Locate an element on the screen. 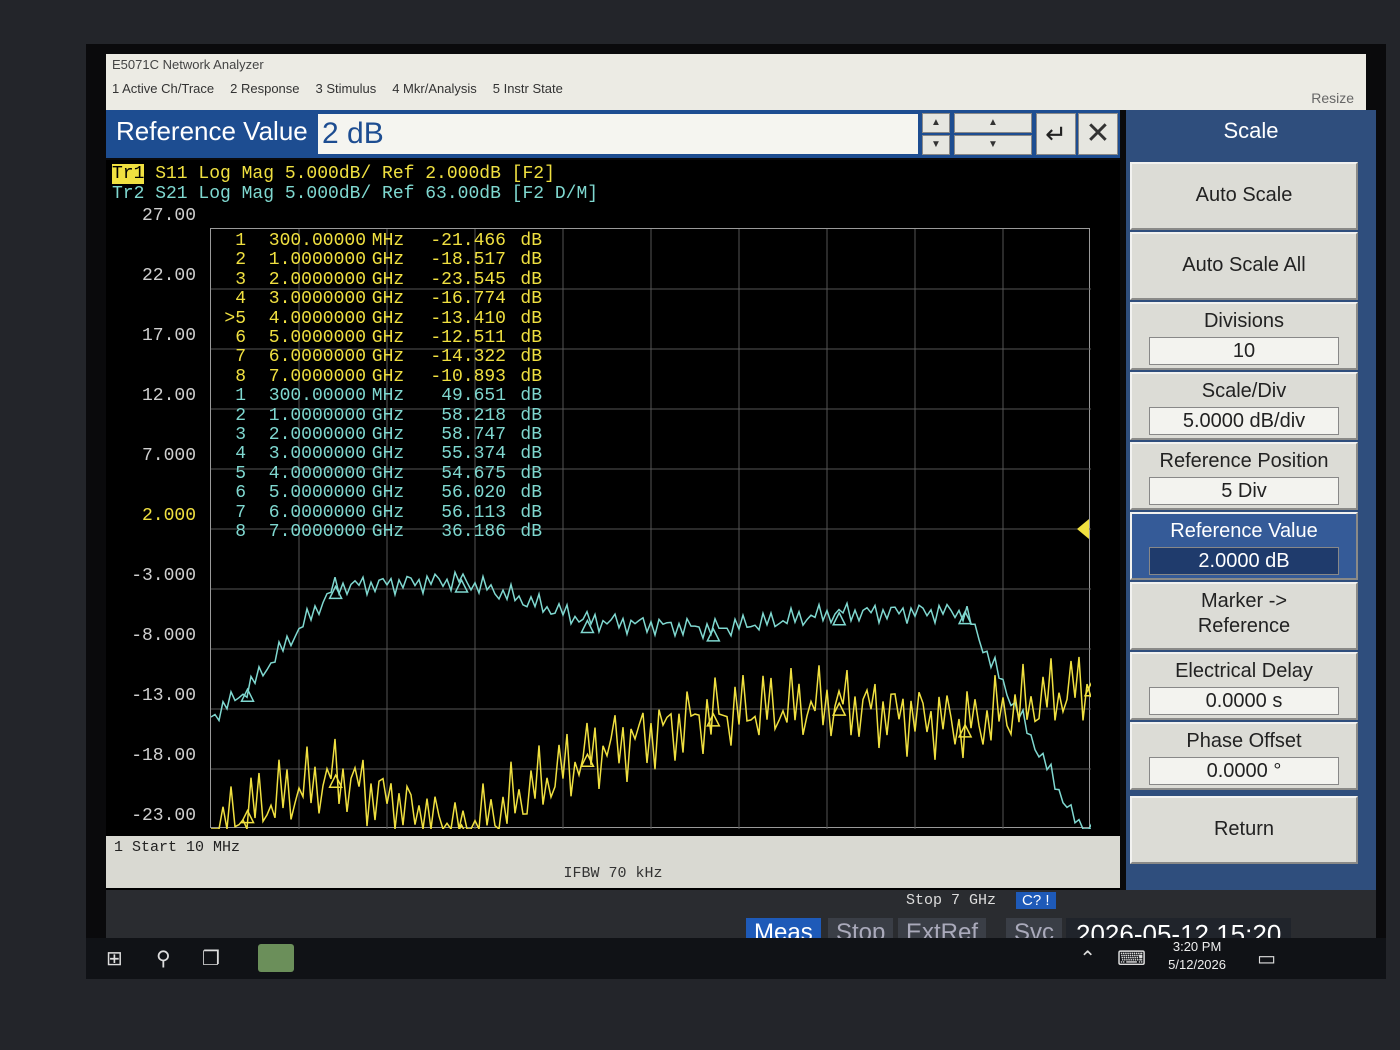 Image resolution: width=1400 pixels, height=1050 pixels. marker-id: >5 is located at coordinates (235, 318).